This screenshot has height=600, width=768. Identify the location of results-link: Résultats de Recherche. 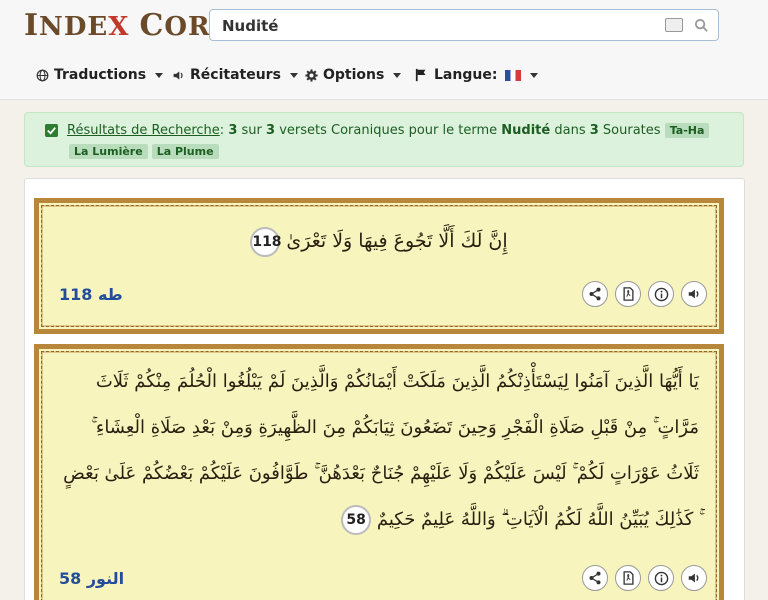
(143, 130).